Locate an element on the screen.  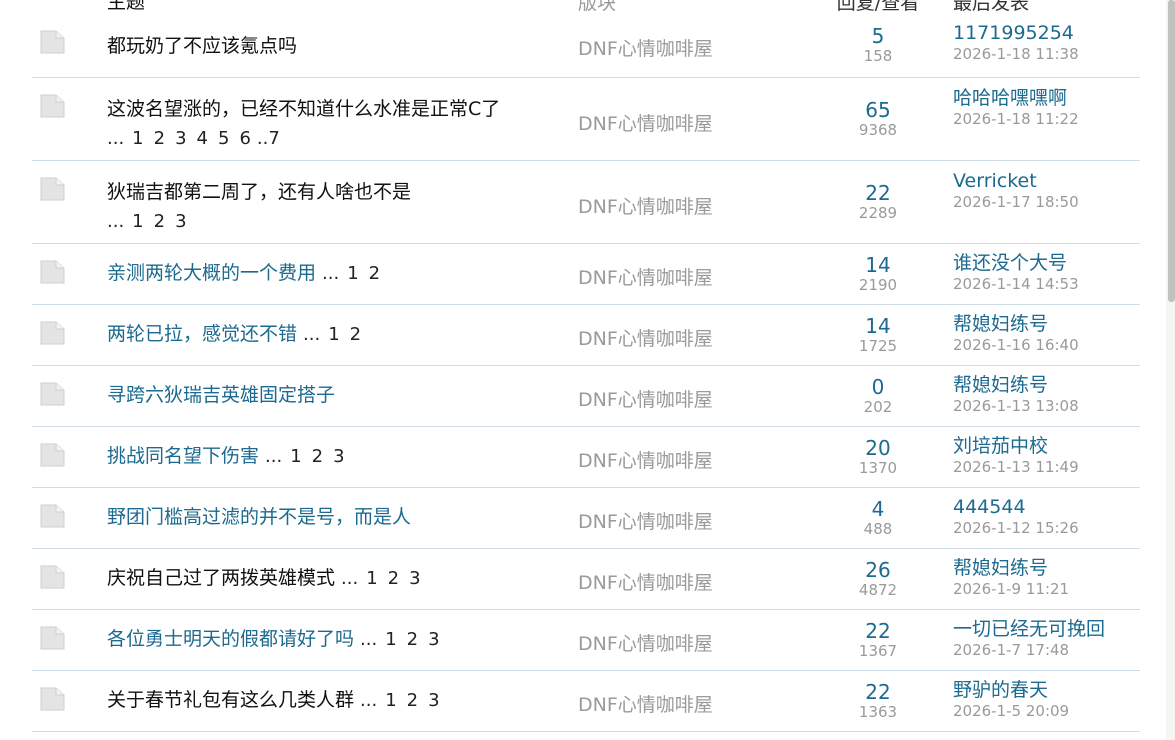
last-poster-link: 谁还没个大号 is located at coordinates (1016, 263).